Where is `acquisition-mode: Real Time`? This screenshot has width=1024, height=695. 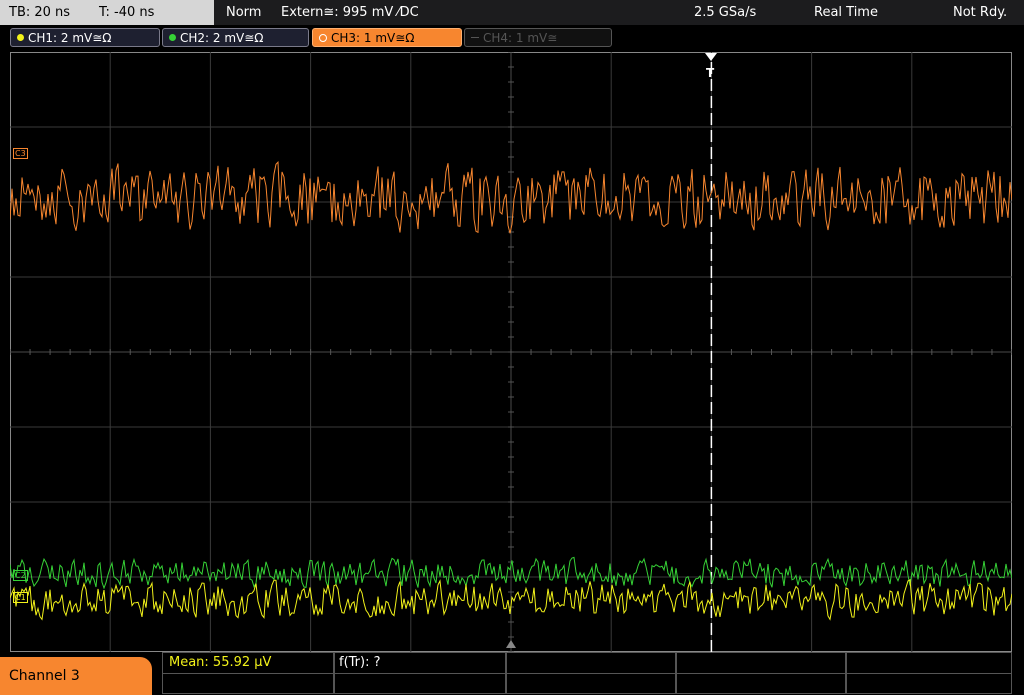 acquisition-mode: Real Time is located at coordinates (846, 12).